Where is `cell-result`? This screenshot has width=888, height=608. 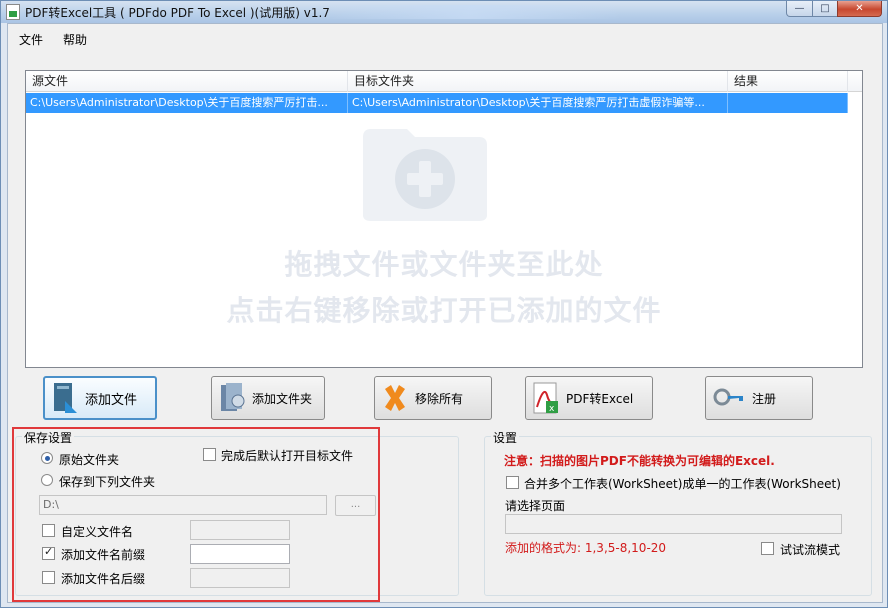
cell-result is located at coordinates (788, 103).